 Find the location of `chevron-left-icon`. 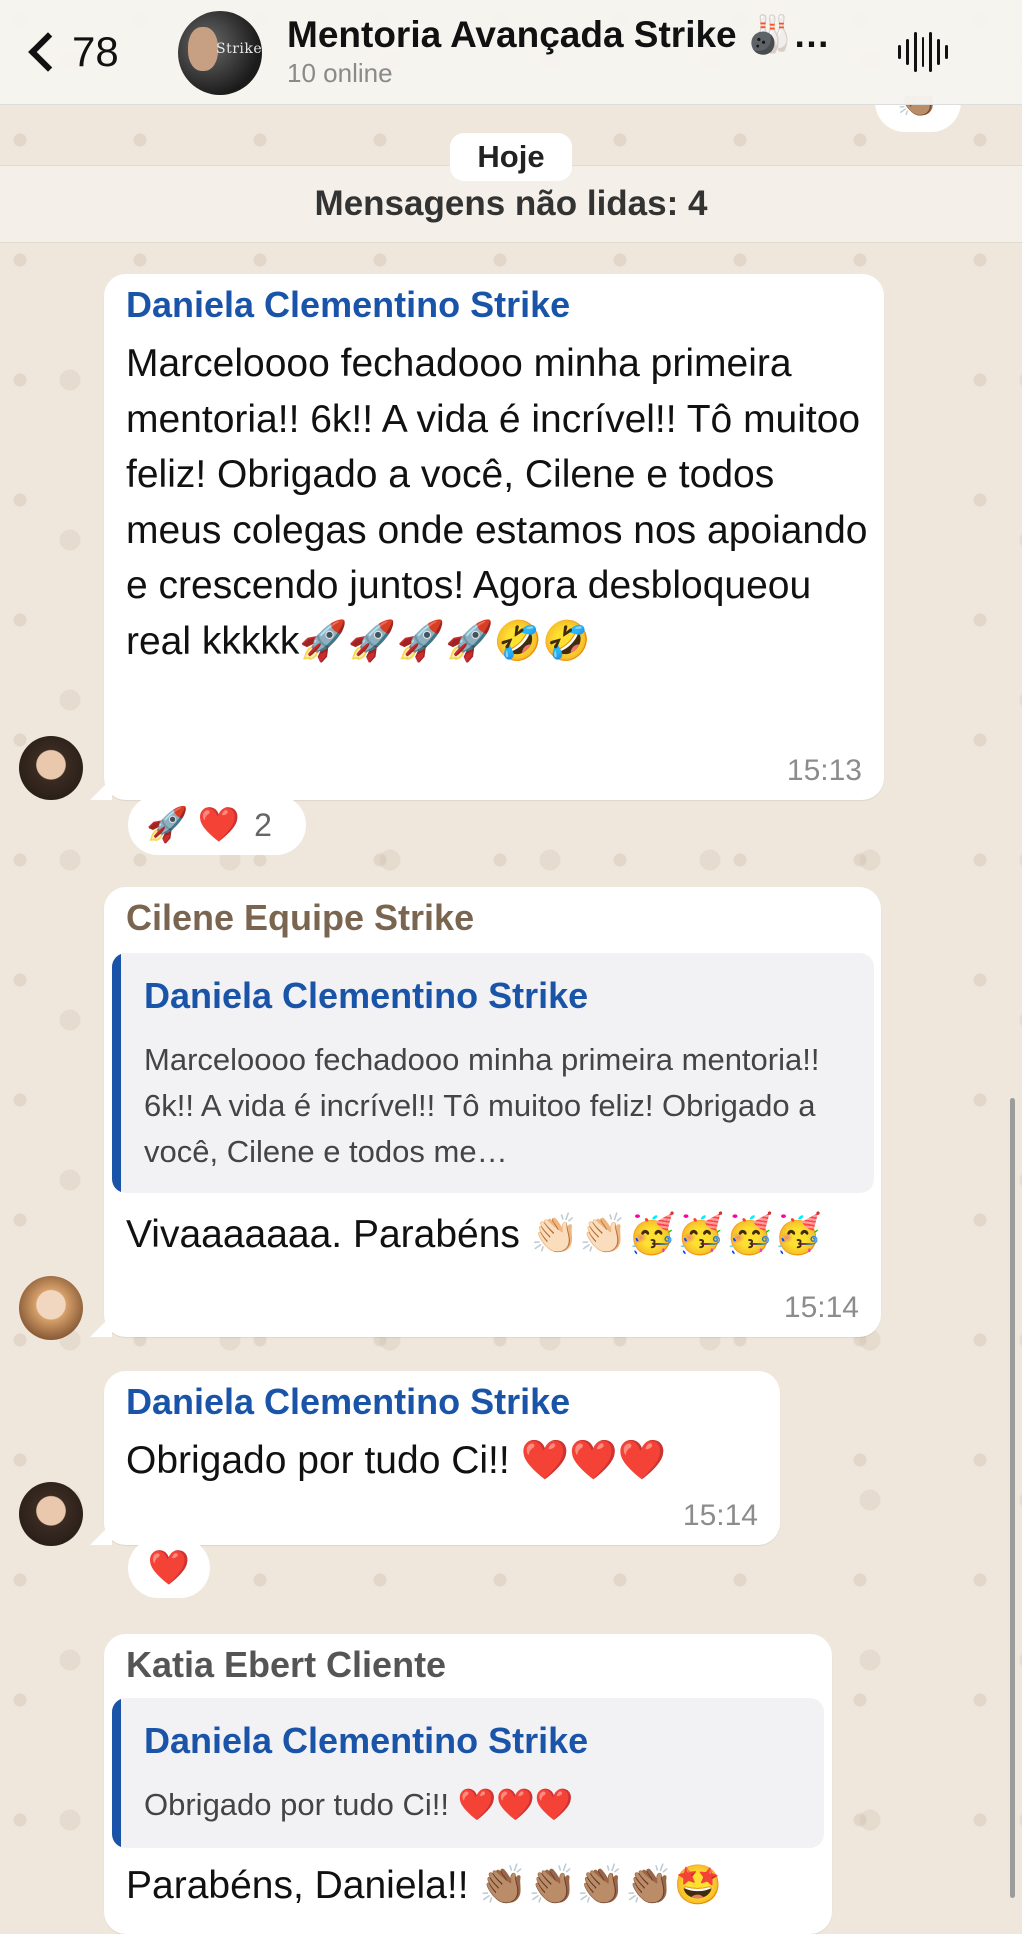

chevron-left-icon is located at coordinates (48, 52).